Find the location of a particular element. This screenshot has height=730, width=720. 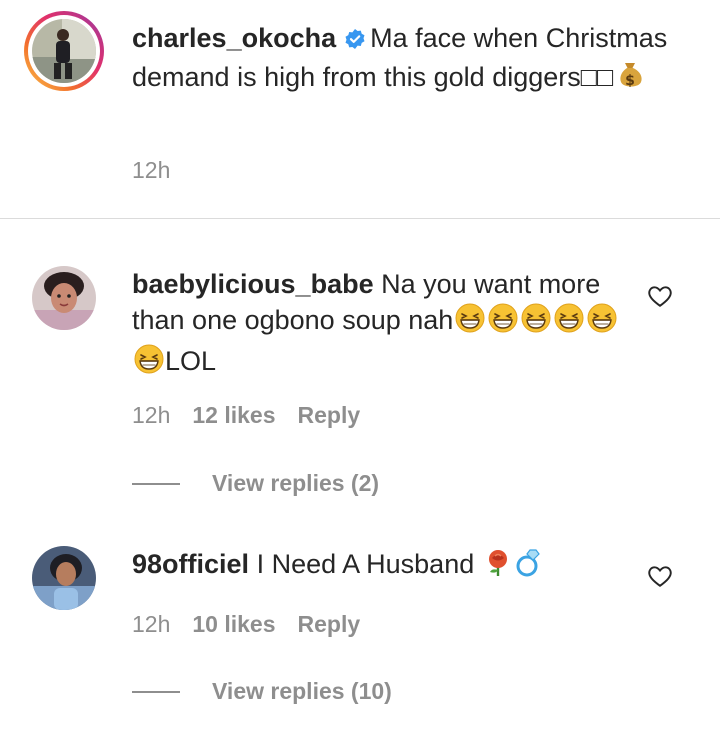

money-bag-icon: $ is located at coordinates (630, 79).